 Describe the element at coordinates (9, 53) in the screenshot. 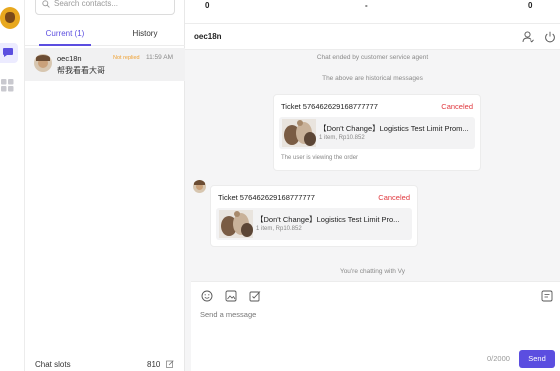

I see `chat-nav-icon` at that location.